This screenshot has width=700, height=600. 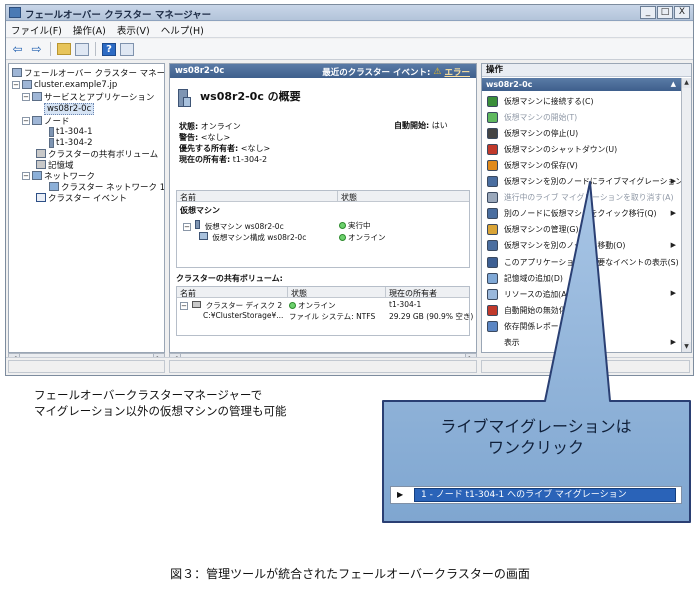 What do you see at coordinates (106, 187) in the screenshot?
I see `tree-network-1: クラスター ネットワーク 1` at bounding box center [106, 187].